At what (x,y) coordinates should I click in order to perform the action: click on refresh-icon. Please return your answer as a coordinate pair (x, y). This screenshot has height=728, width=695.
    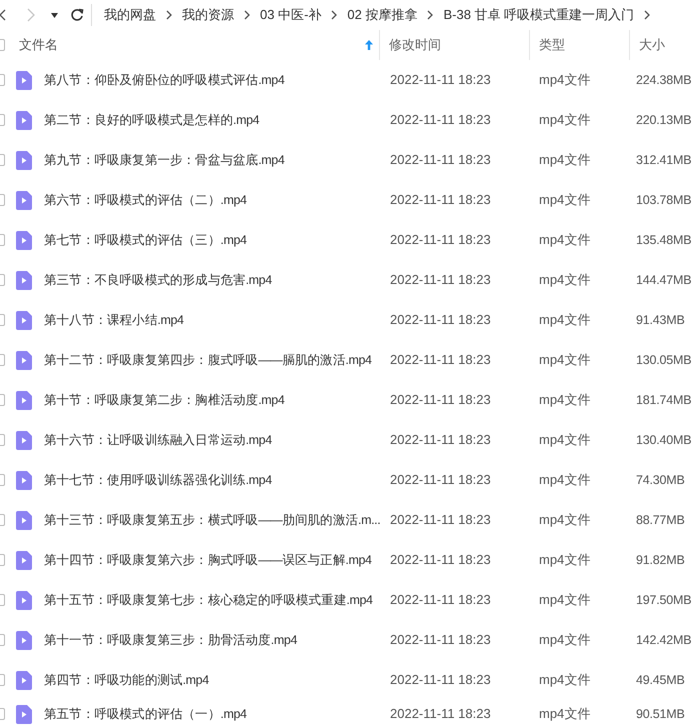
    Looking at the image, I should click on (77, 15).